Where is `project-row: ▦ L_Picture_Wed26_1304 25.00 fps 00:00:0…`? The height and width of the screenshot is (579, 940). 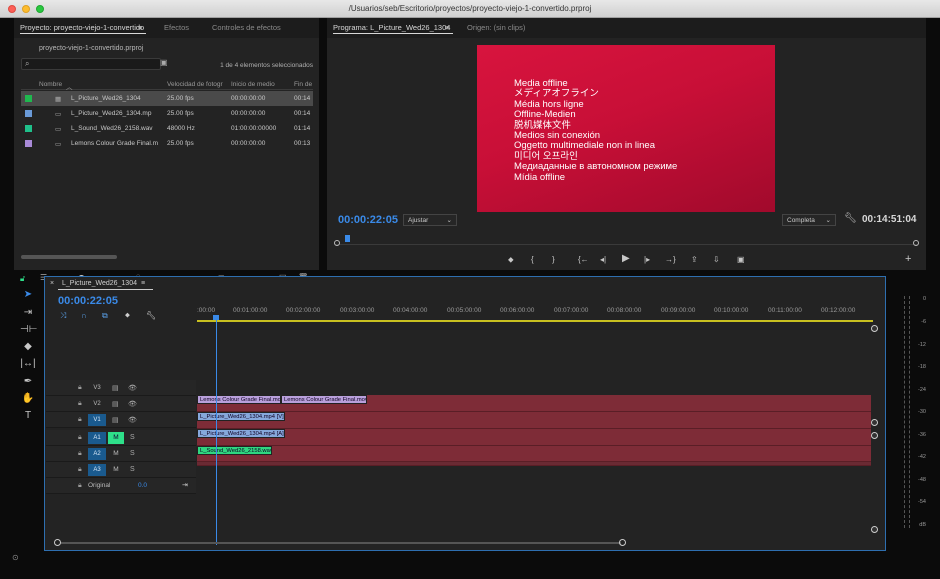
project-row: ▦ L_Picture_Wed26_1304 25.00 fps 00:00:0… is located at coordinates (167, 98).